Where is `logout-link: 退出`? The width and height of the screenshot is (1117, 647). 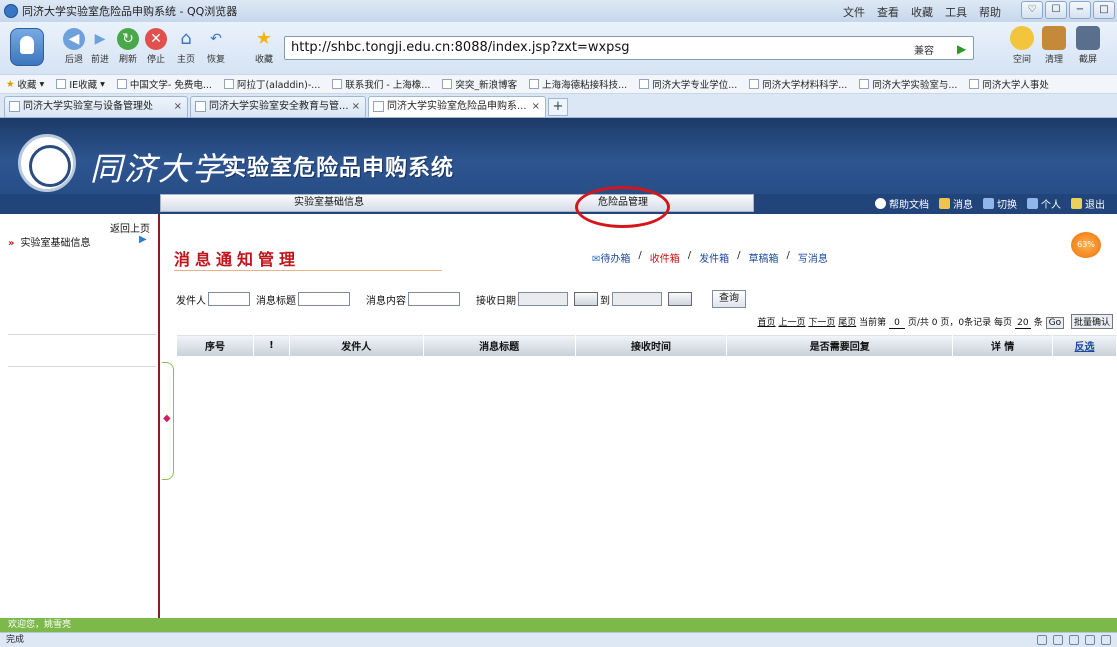 logout-link: 退出 is located at coordinates (1088, 203).